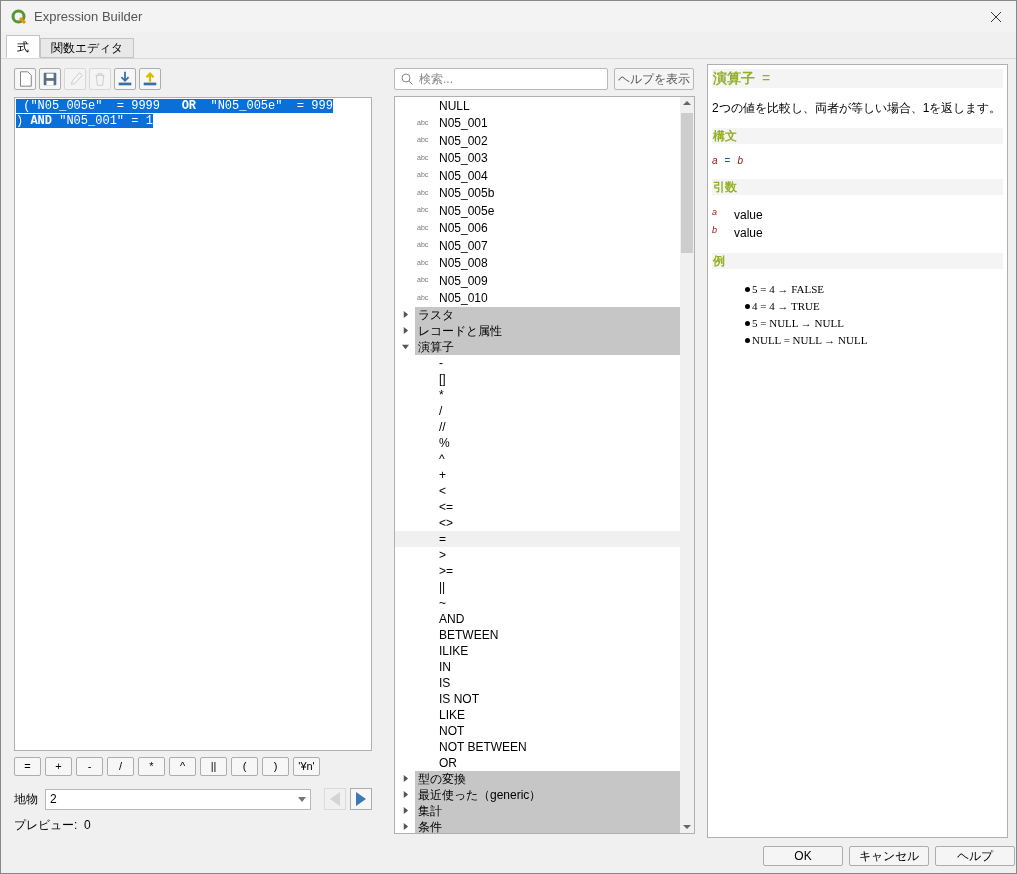 Image resolution: width=1017 pixels, height=874 pixels. Describe the element at coordinates (996, 16) in the screenshot. I see `close-icon` at that location.